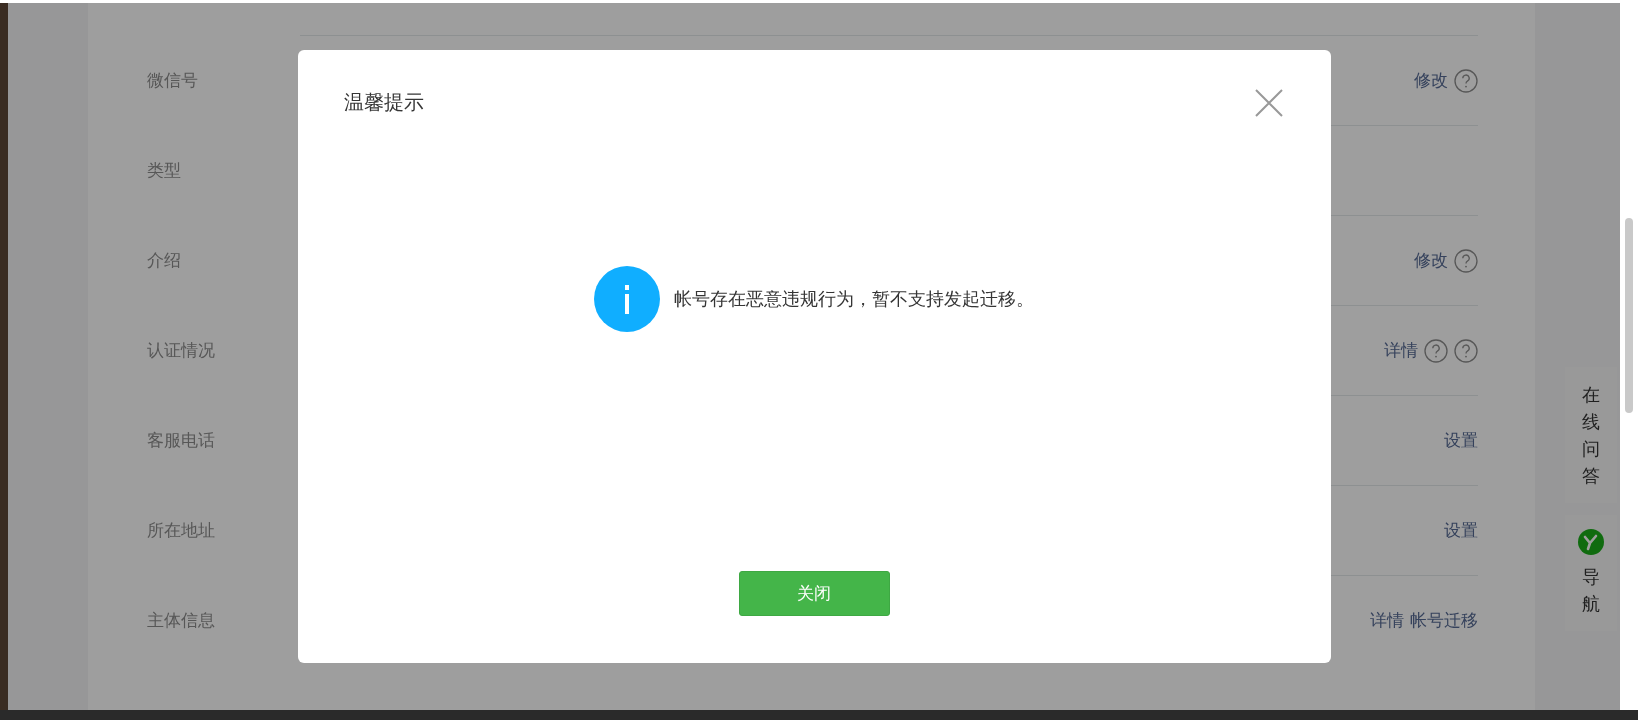 This screenshot has height=720, width=1638. What do you see at coordinates (181, 620) in the screenshot?
I see `row-label: 主体信息` at bounding box center [181, 620].